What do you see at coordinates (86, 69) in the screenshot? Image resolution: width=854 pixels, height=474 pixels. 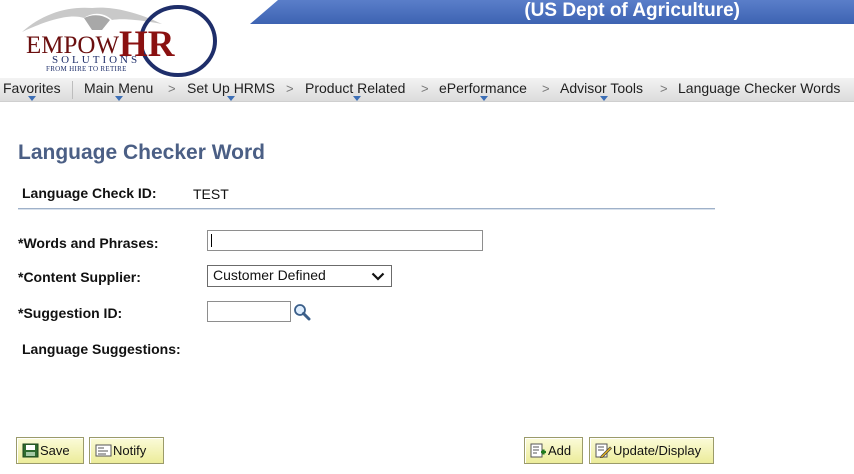 I see `logo-tagline: FROM HIRE TO RETIRE` at bounding box center [86, 69].